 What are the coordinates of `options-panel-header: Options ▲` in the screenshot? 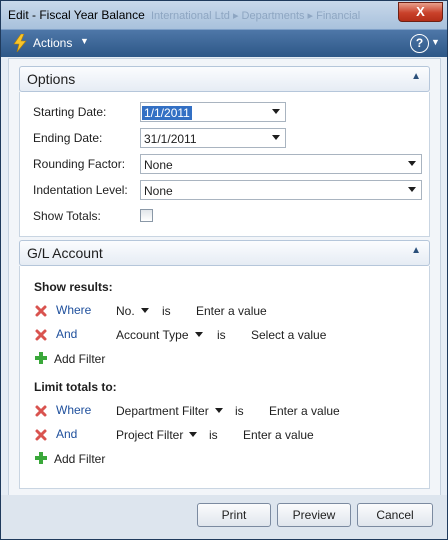 It's located at (224, 79).